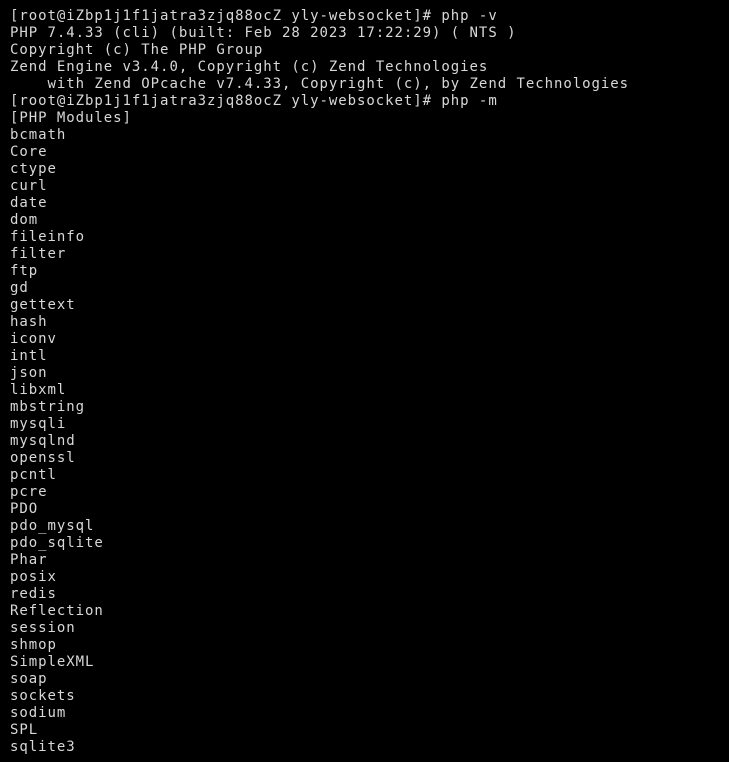 This screenshot has width=729, height=762. I want to click on terminal-line: posix, so click(33, 577).